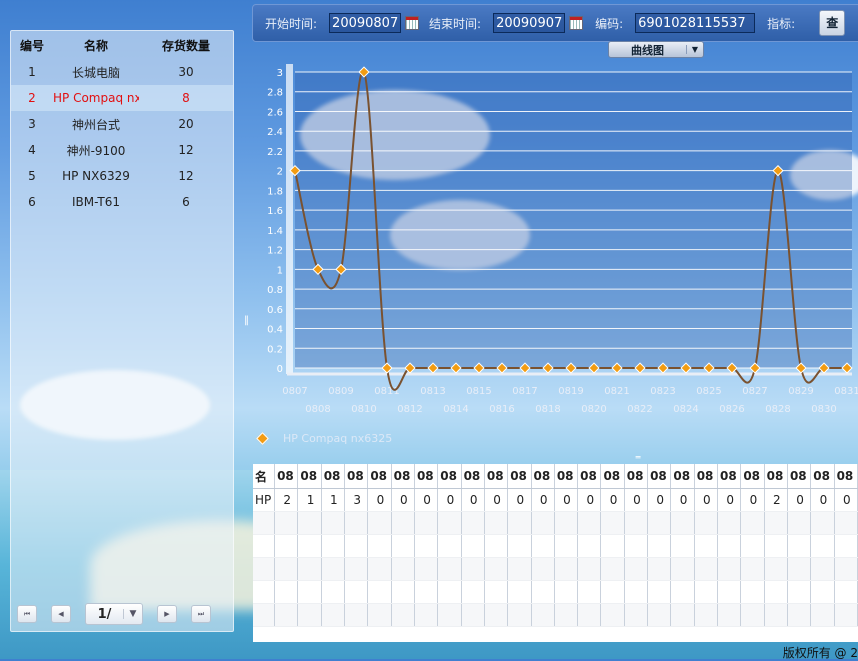 The height and width of the screenshot is (661, 858). I want to click on grid-cell: 1, so click(309, 500).